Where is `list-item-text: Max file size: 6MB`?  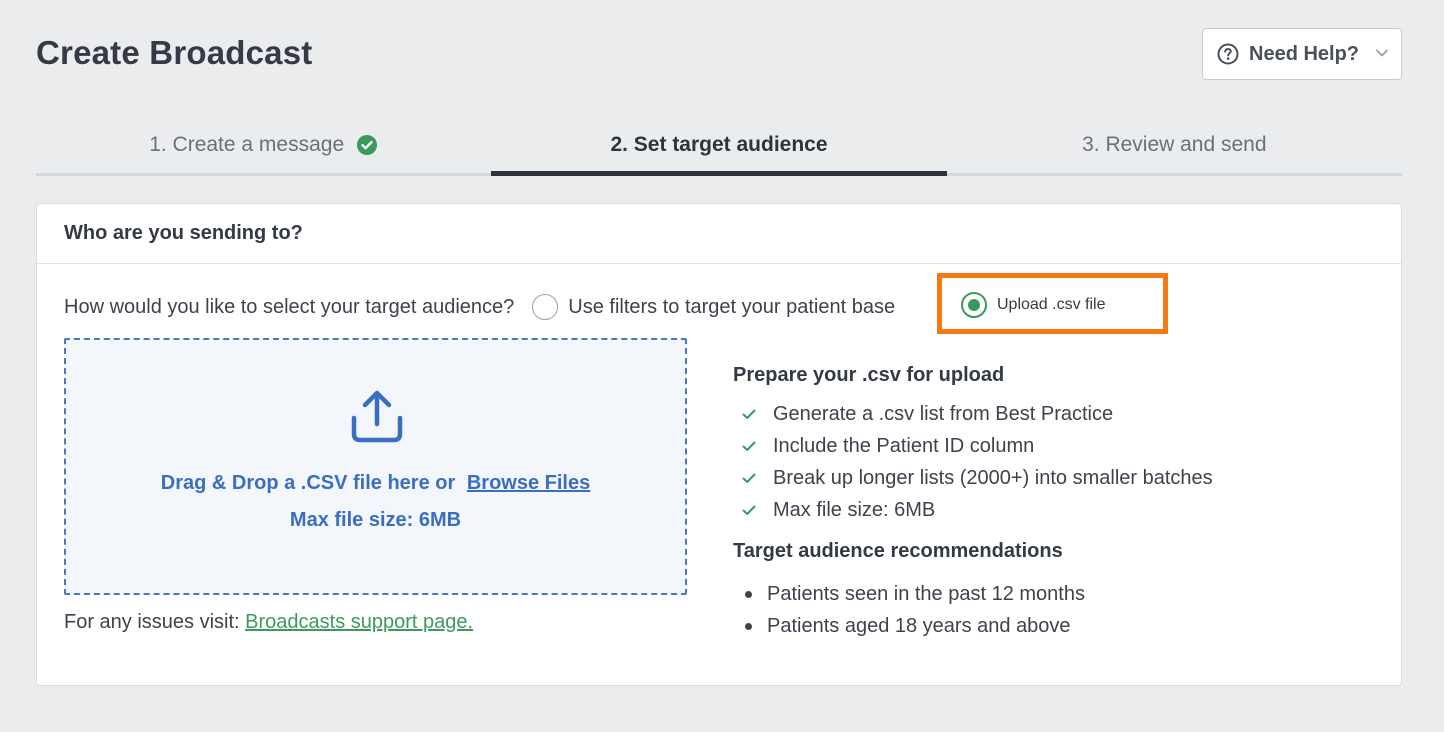 list-item-text: Max file size: 6MB is located at coordinates (854, 509).